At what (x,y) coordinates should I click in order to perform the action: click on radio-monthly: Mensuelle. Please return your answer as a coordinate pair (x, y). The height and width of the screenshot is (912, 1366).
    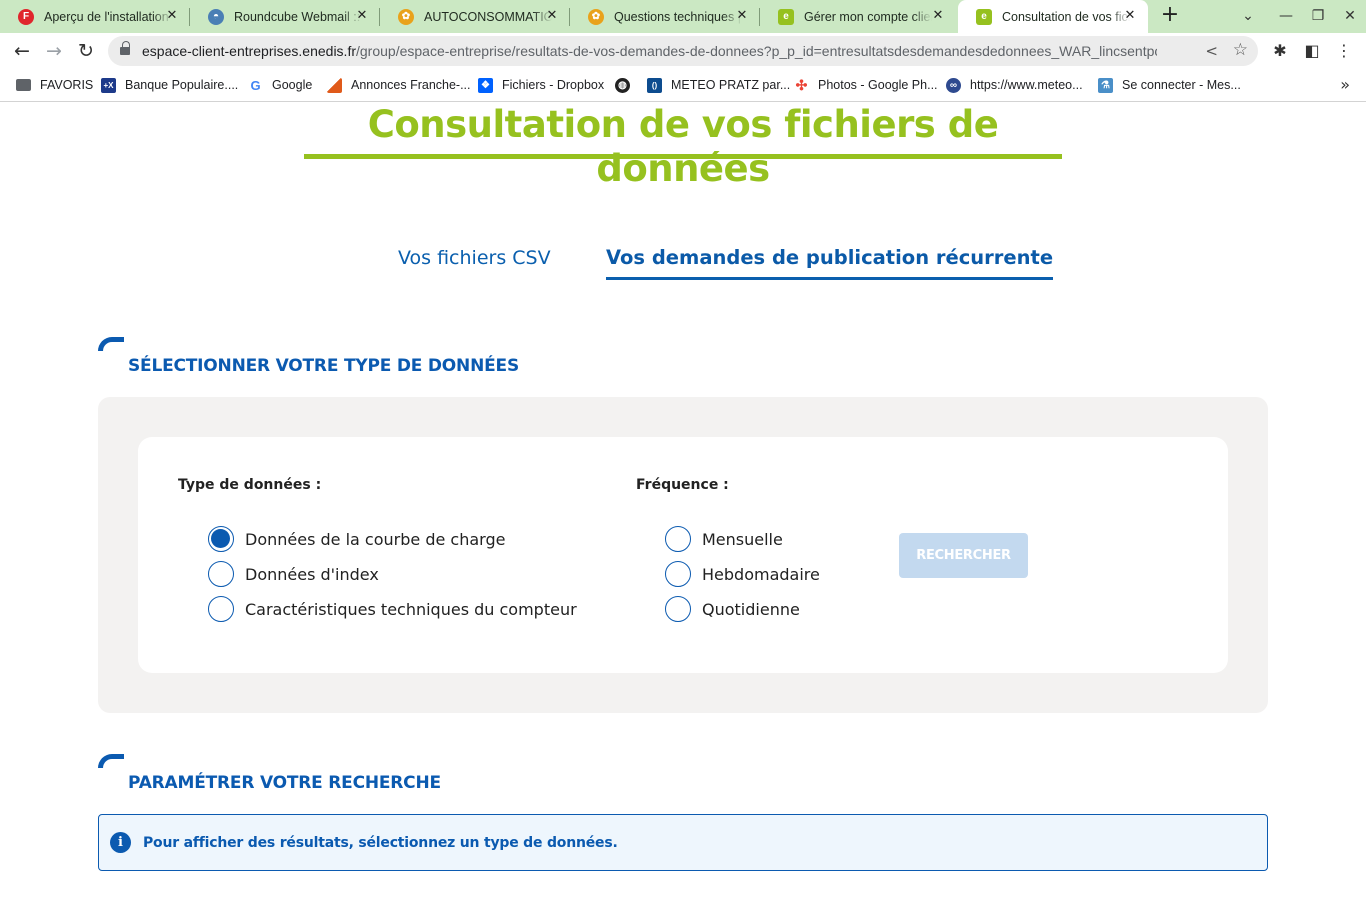
    Looking at the image, I should click on (724, 539).